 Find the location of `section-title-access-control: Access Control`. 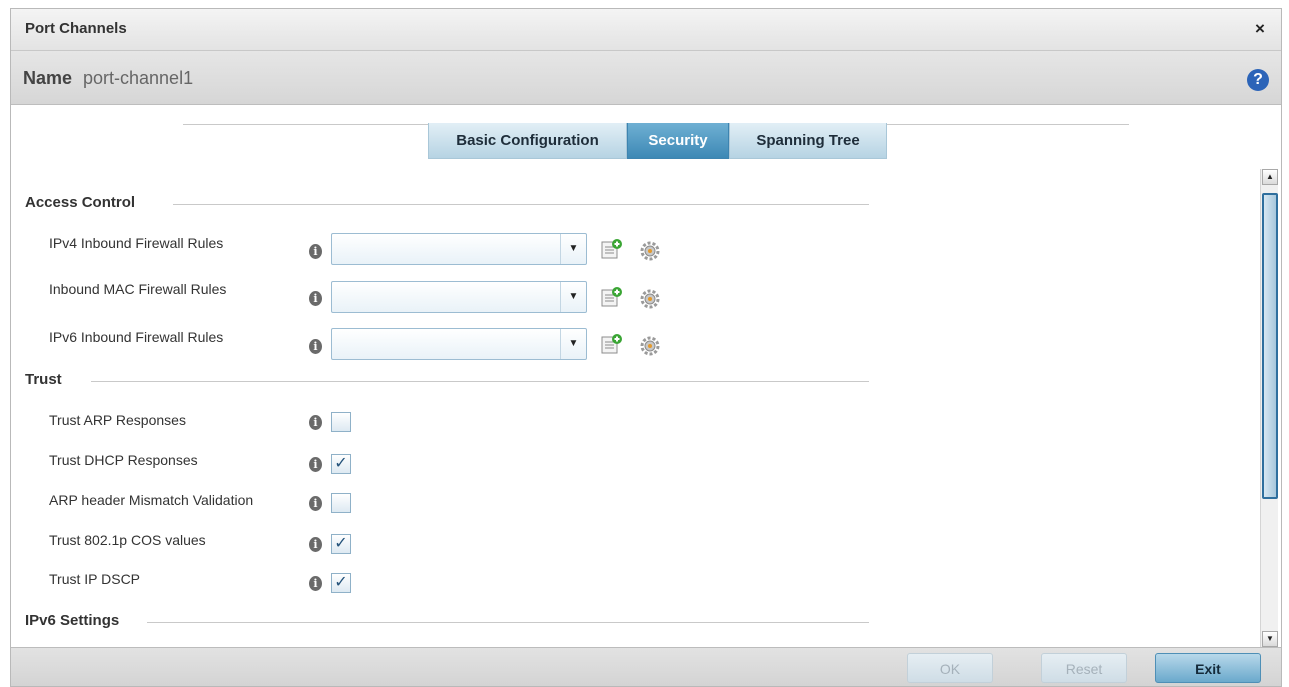

section-title-access-control: Access Control is located at coordinates (80, 202).